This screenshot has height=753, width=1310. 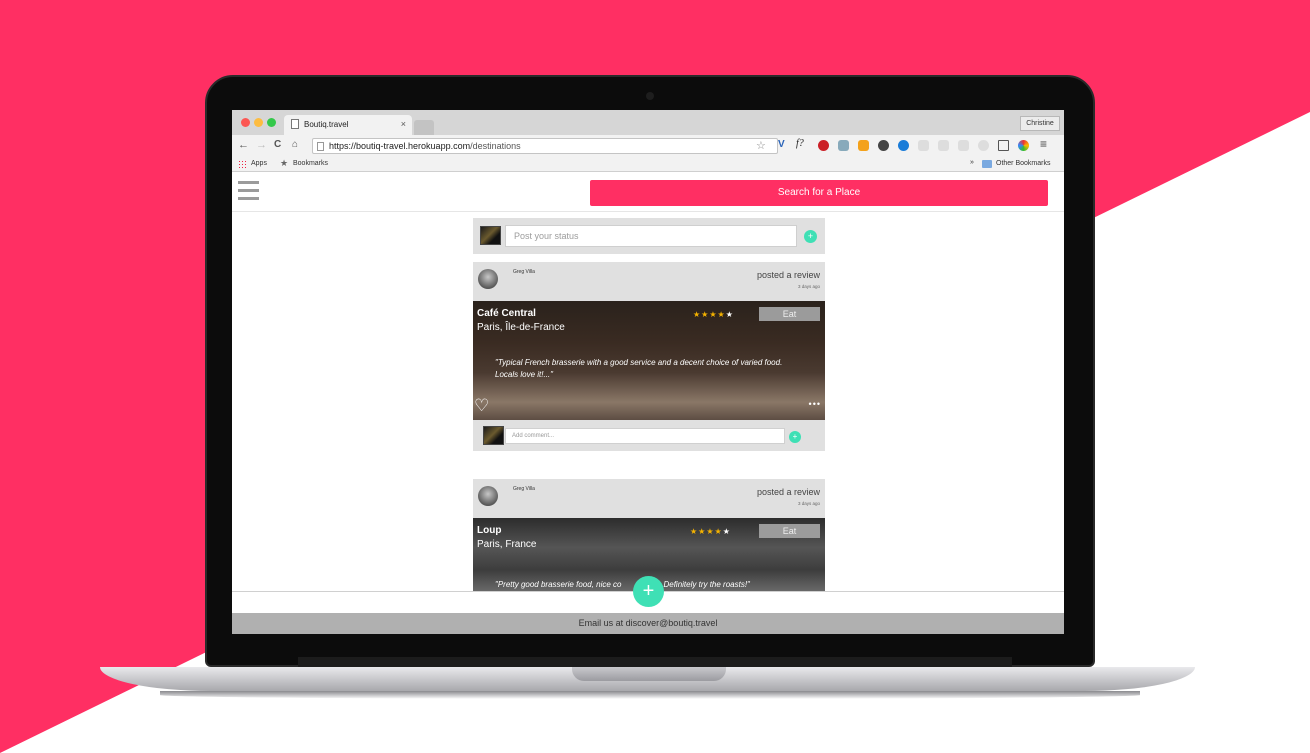 I want to click on home-icon: ⌂, so click(x=295, y=144).